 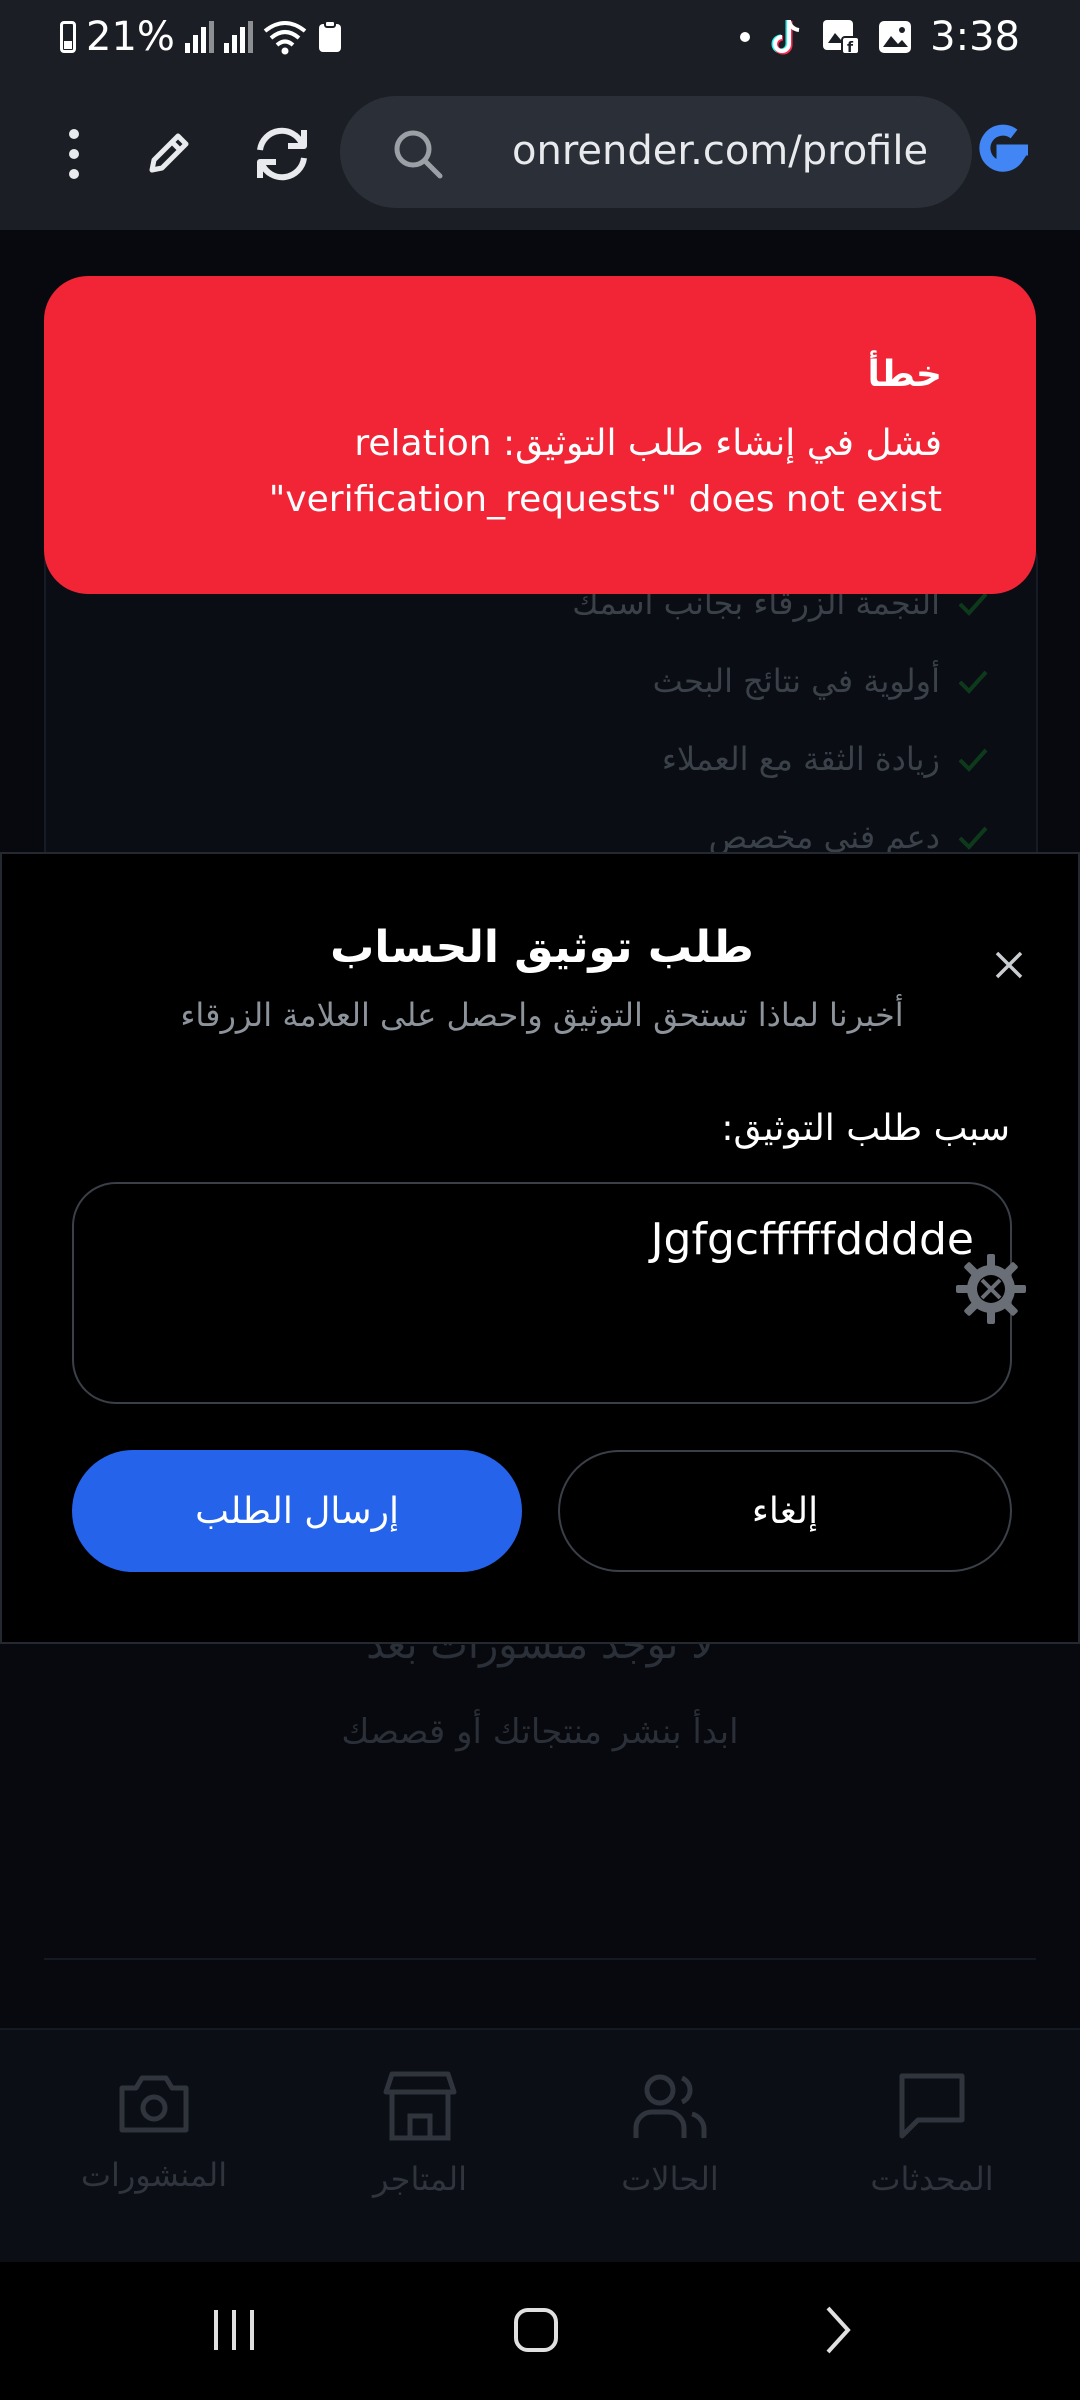 What do you see at coordinates (991, 1289) in the screenshot?
I see `gear-icon` at bounding box center [991, 1289].